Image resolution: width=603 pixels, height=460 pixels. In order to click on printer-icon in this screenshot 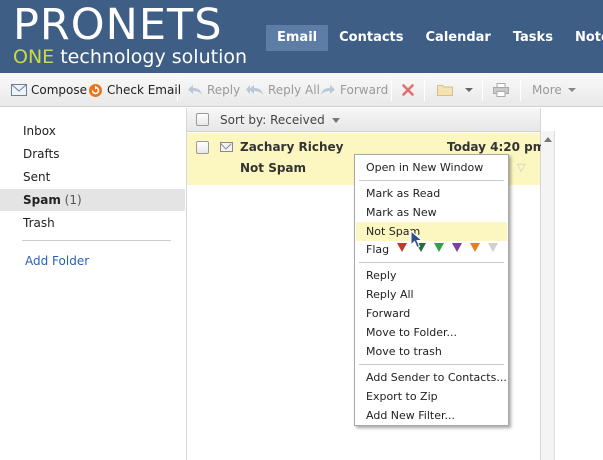, I will do `click(501, 90)`.